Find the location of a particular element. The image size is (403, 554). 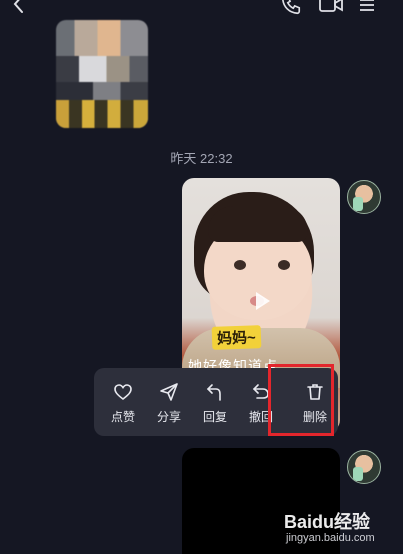

reply-icon is located at coordinates (213, 392).